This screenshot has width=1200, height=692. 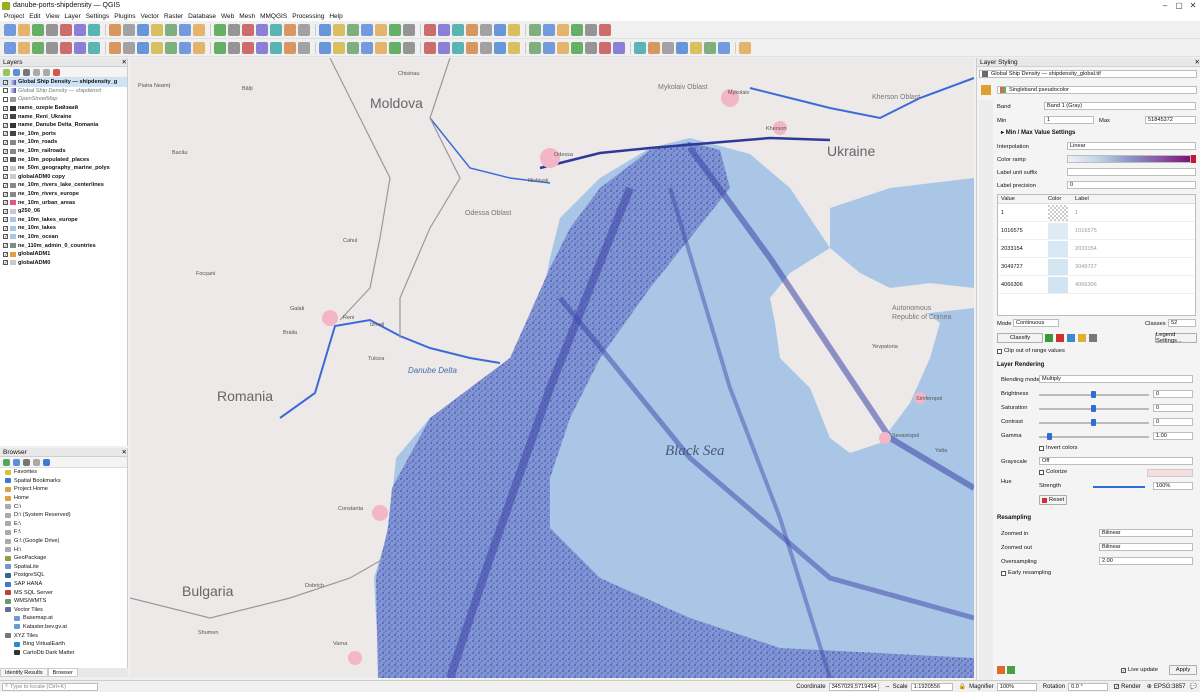 I want to click on layer-item: ✓ ne_50m_geography_marine_polys, so click(x=63, y=168).